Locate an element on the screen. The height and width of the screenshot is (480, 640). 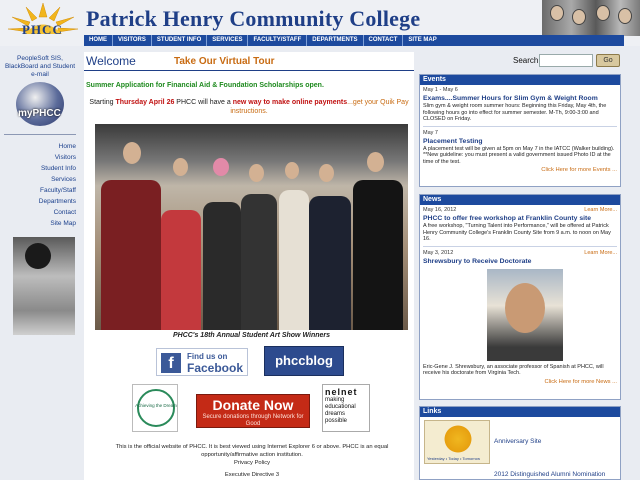
anniversary-logo: Yesterday • Today • Tomorrow is located at coordinates (457, 442).